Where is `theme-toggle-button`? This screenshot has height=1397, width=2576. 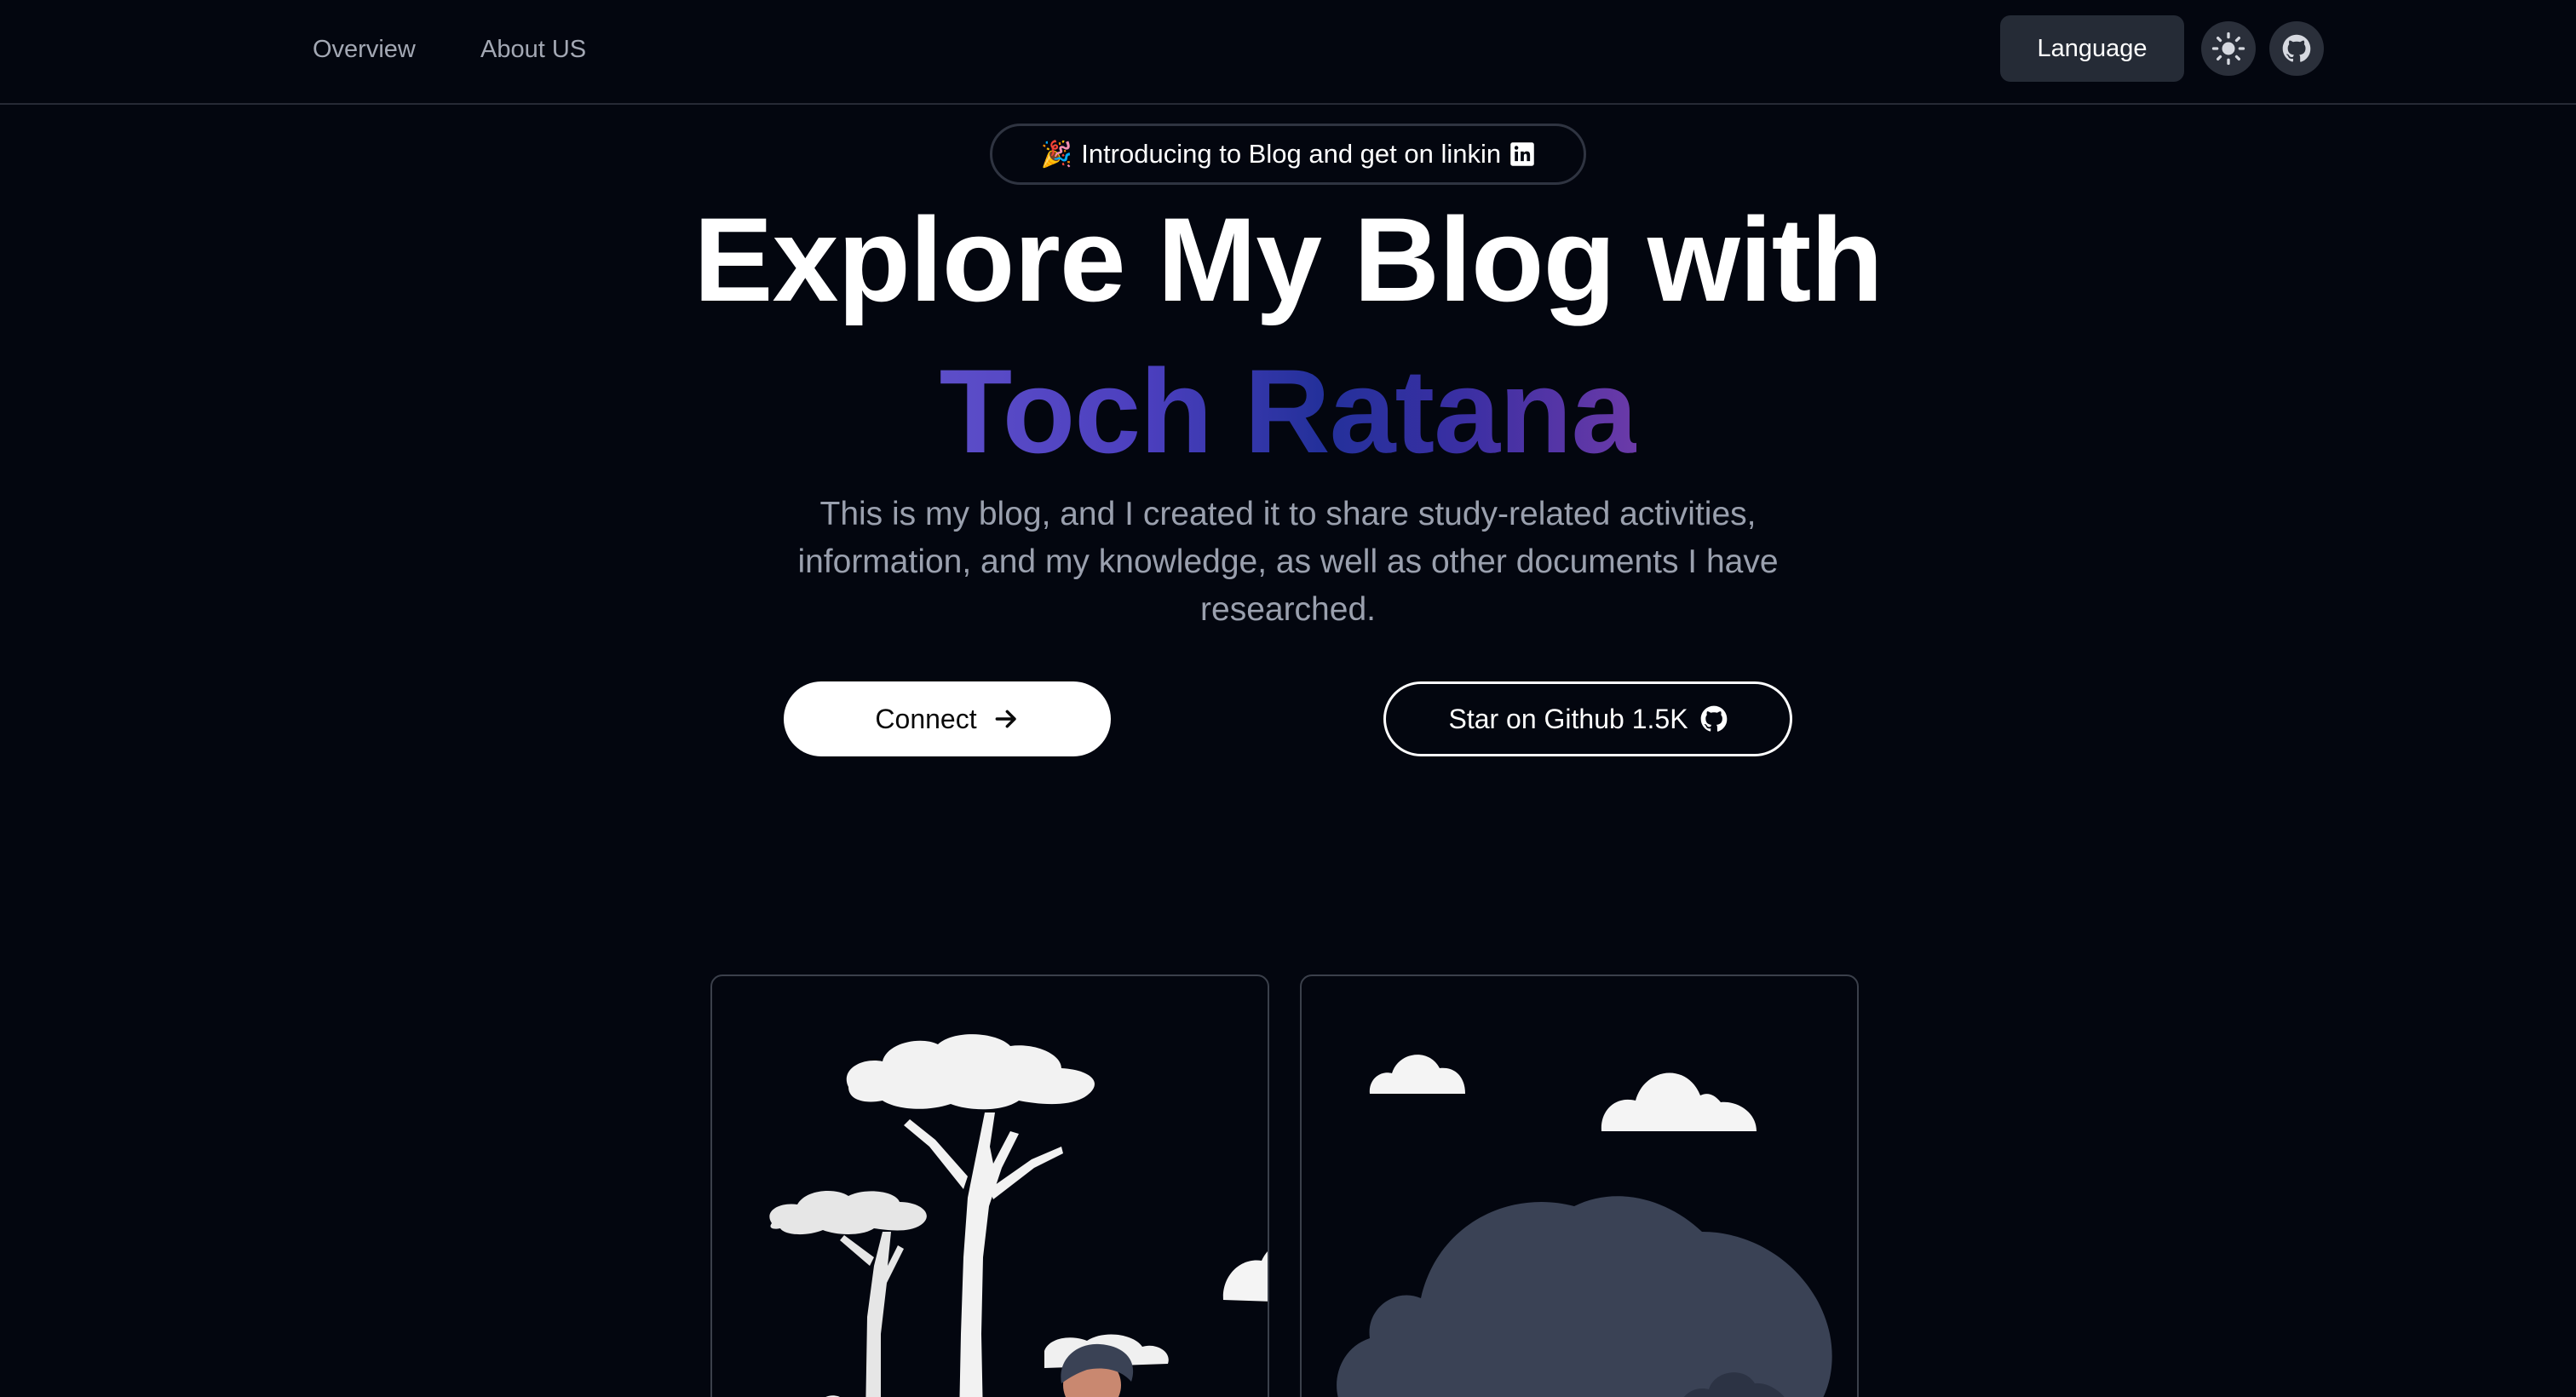 theme-toggle-button is located at coordinates (2228, 48).